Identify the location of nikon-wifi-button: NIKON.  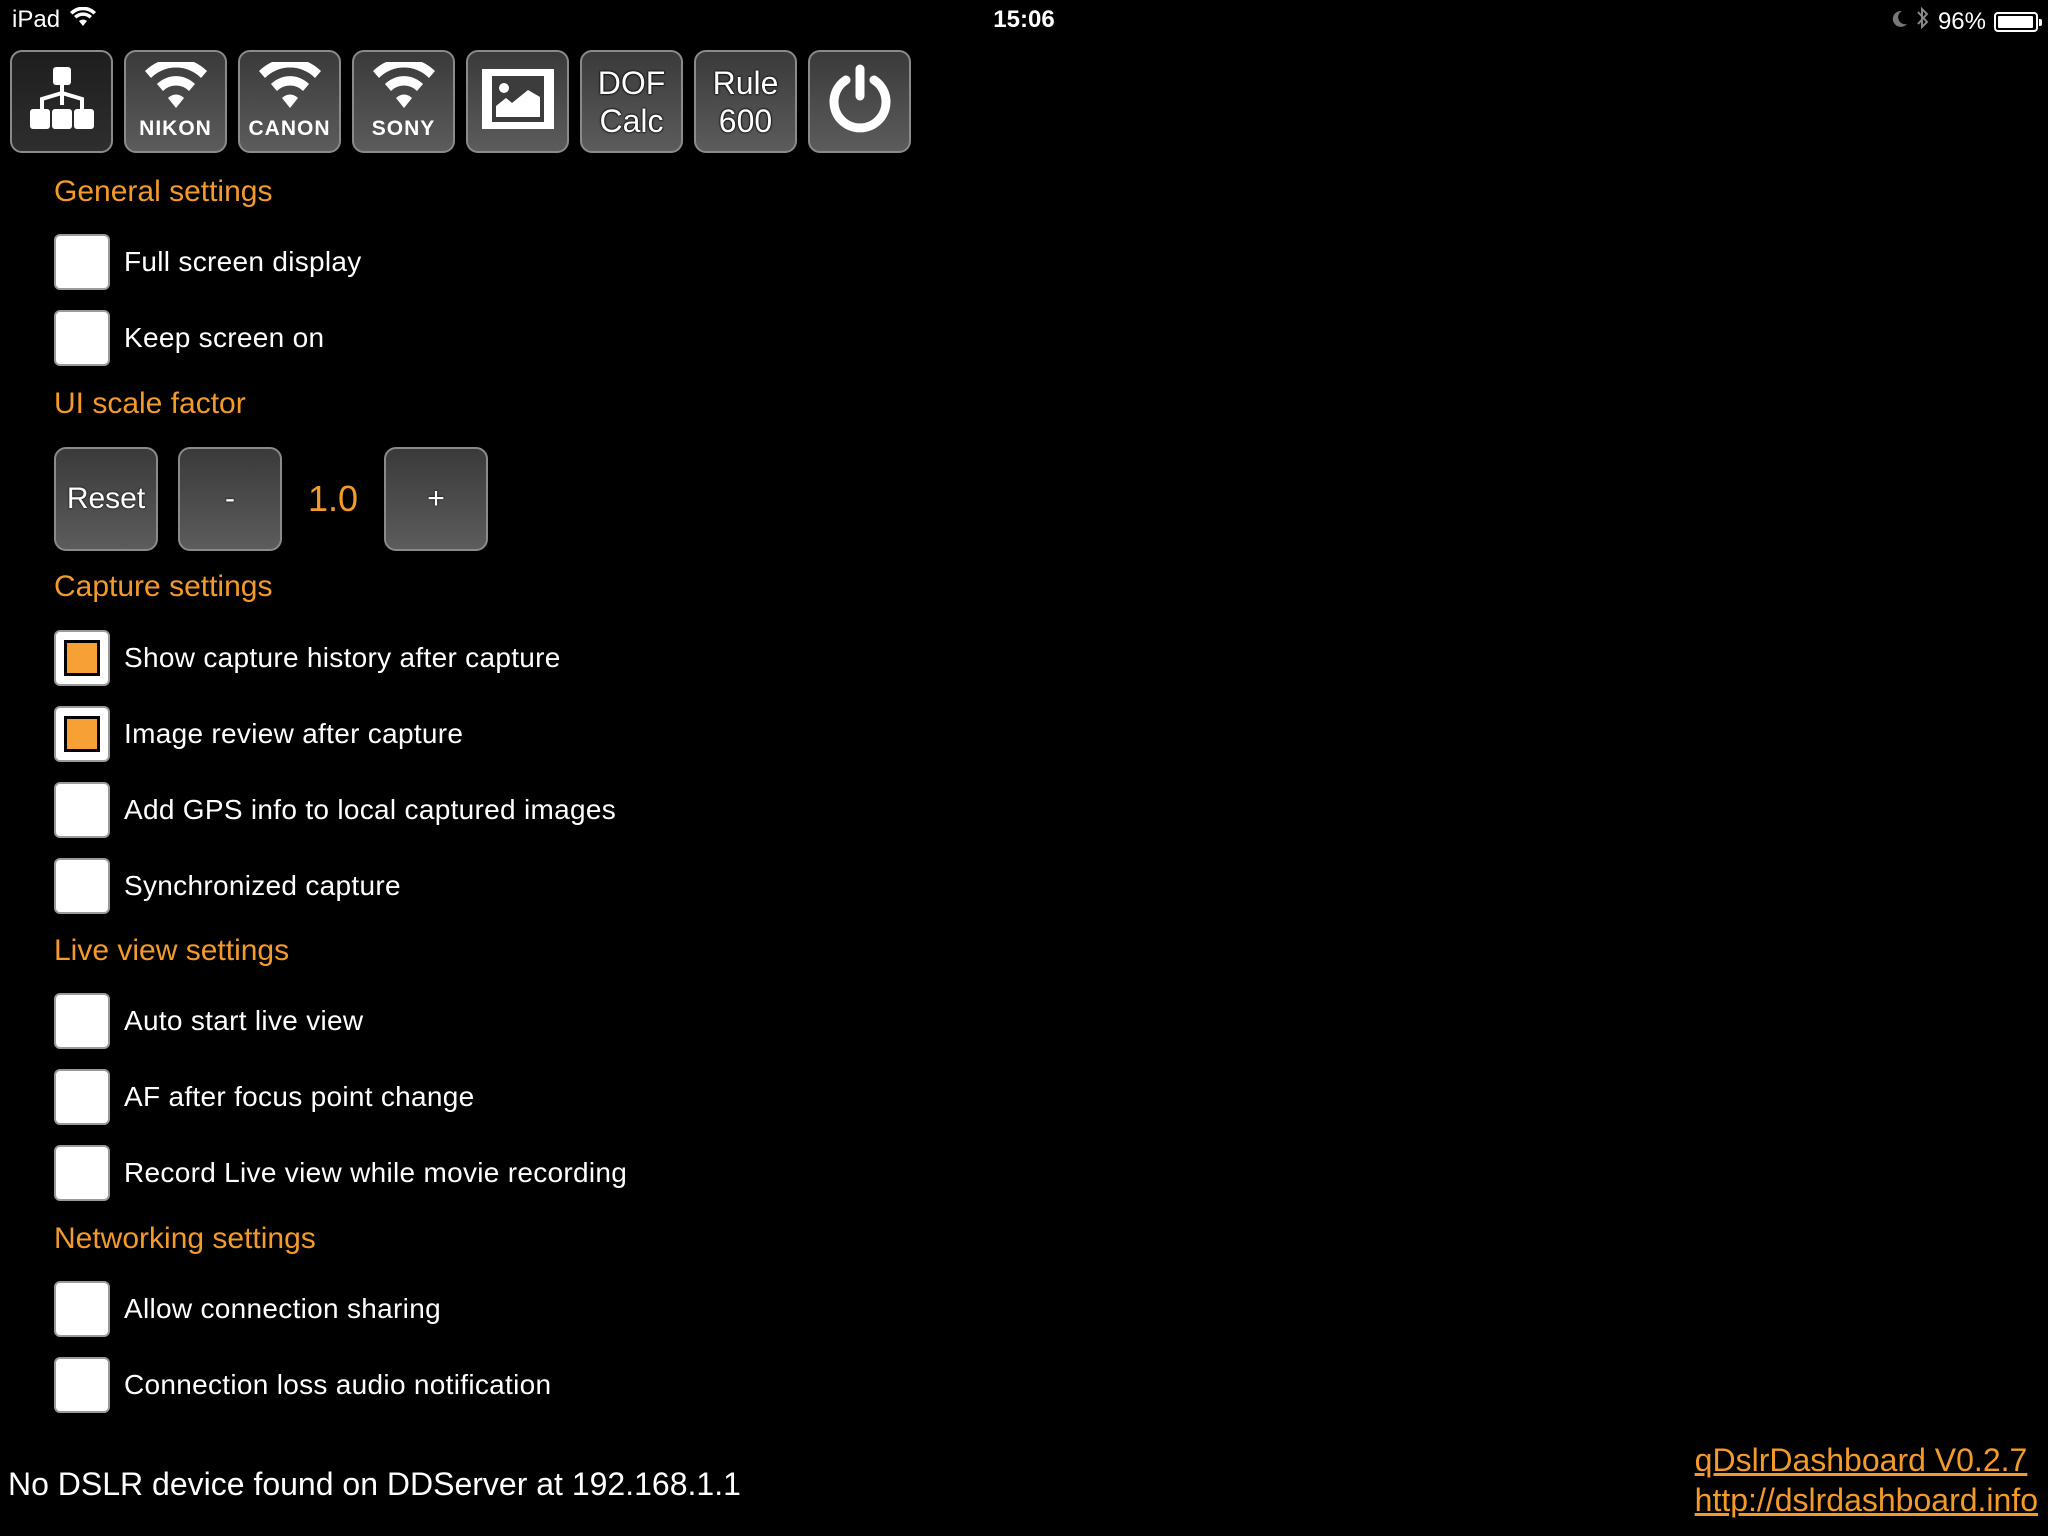
(175, 101).